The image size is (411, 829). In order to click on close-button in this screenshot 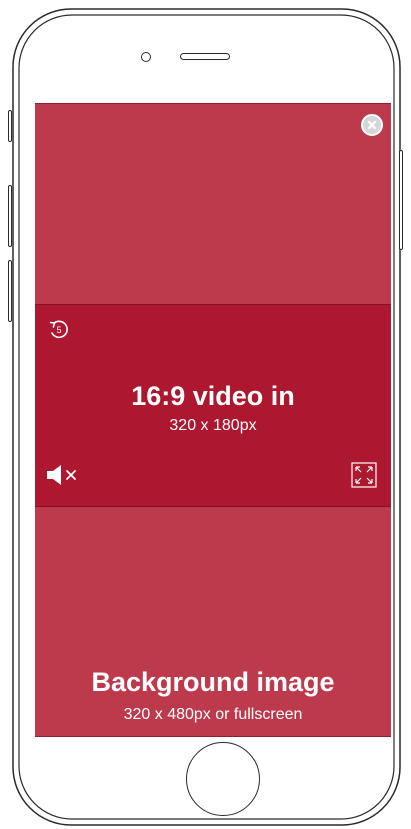, I will do `click(372, 125)`.